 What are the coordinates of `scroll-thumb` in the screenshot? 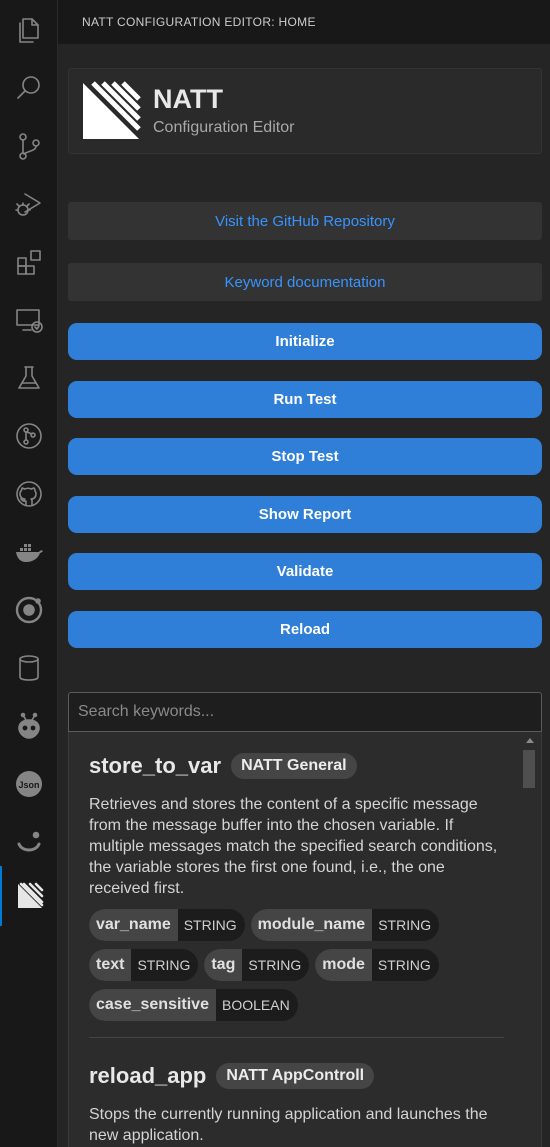 It's located at (529, 769).